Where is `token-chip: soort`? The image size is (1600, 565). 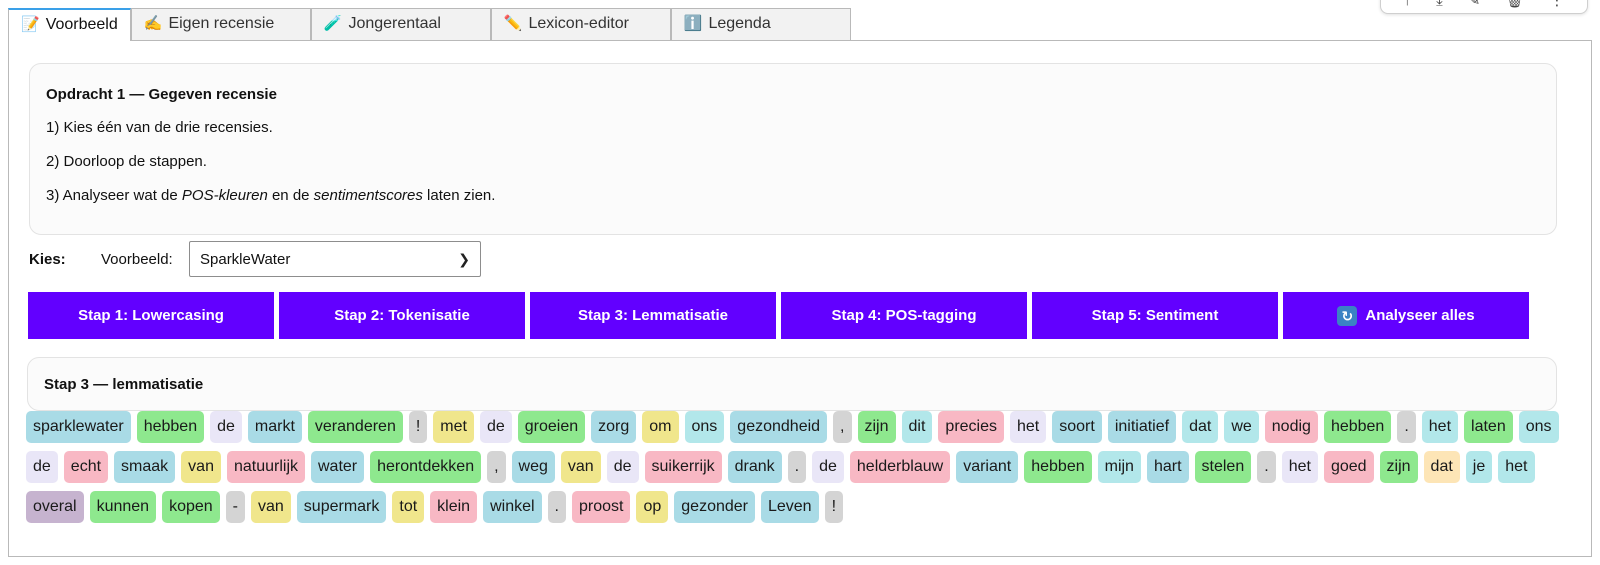 token-chip: soort is located at coordinates (1077, 427).